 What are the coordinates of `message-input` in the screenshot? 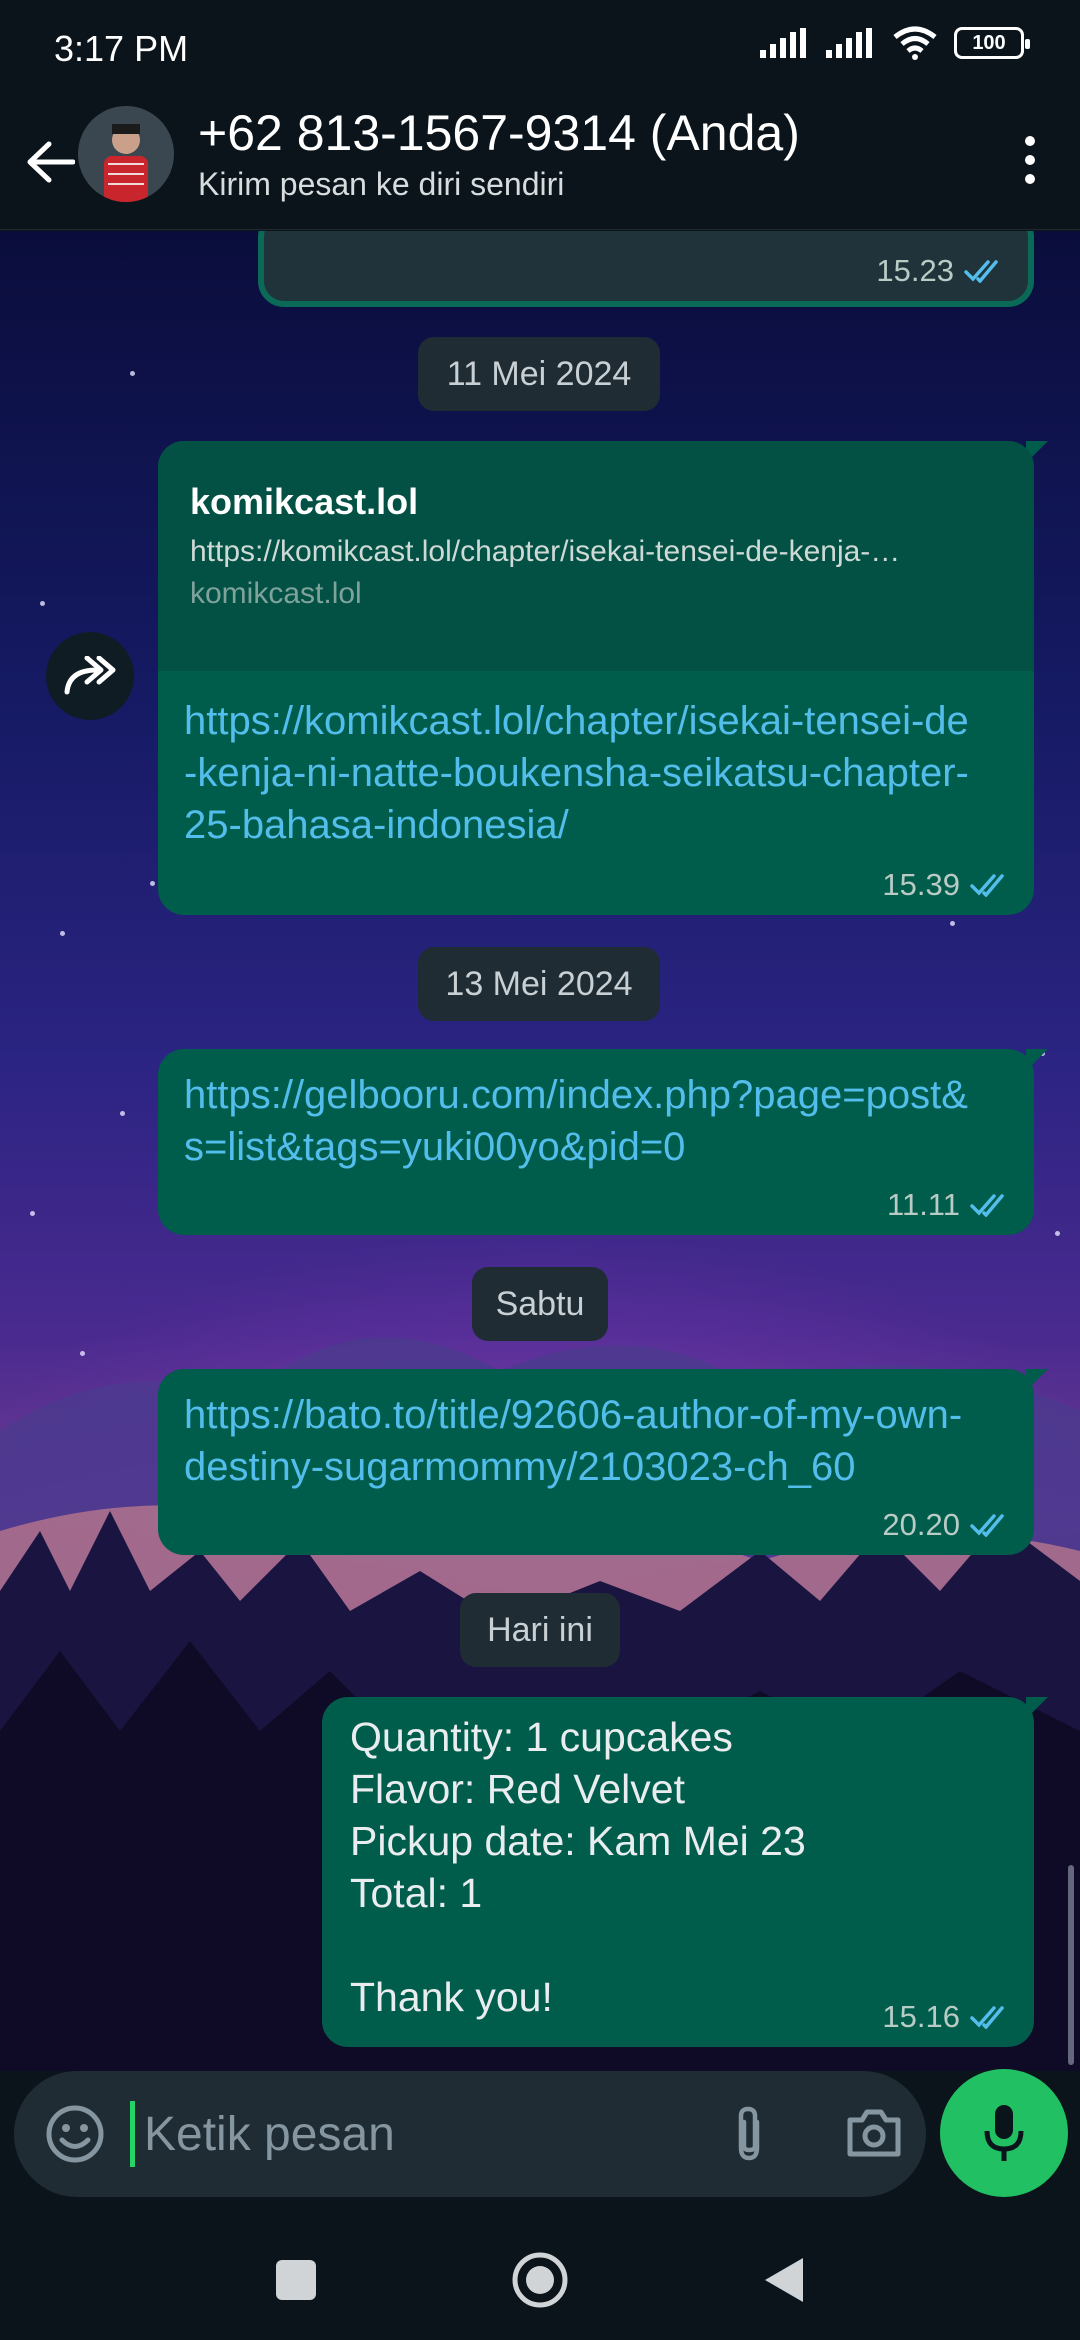 It's located at (424, 2134).